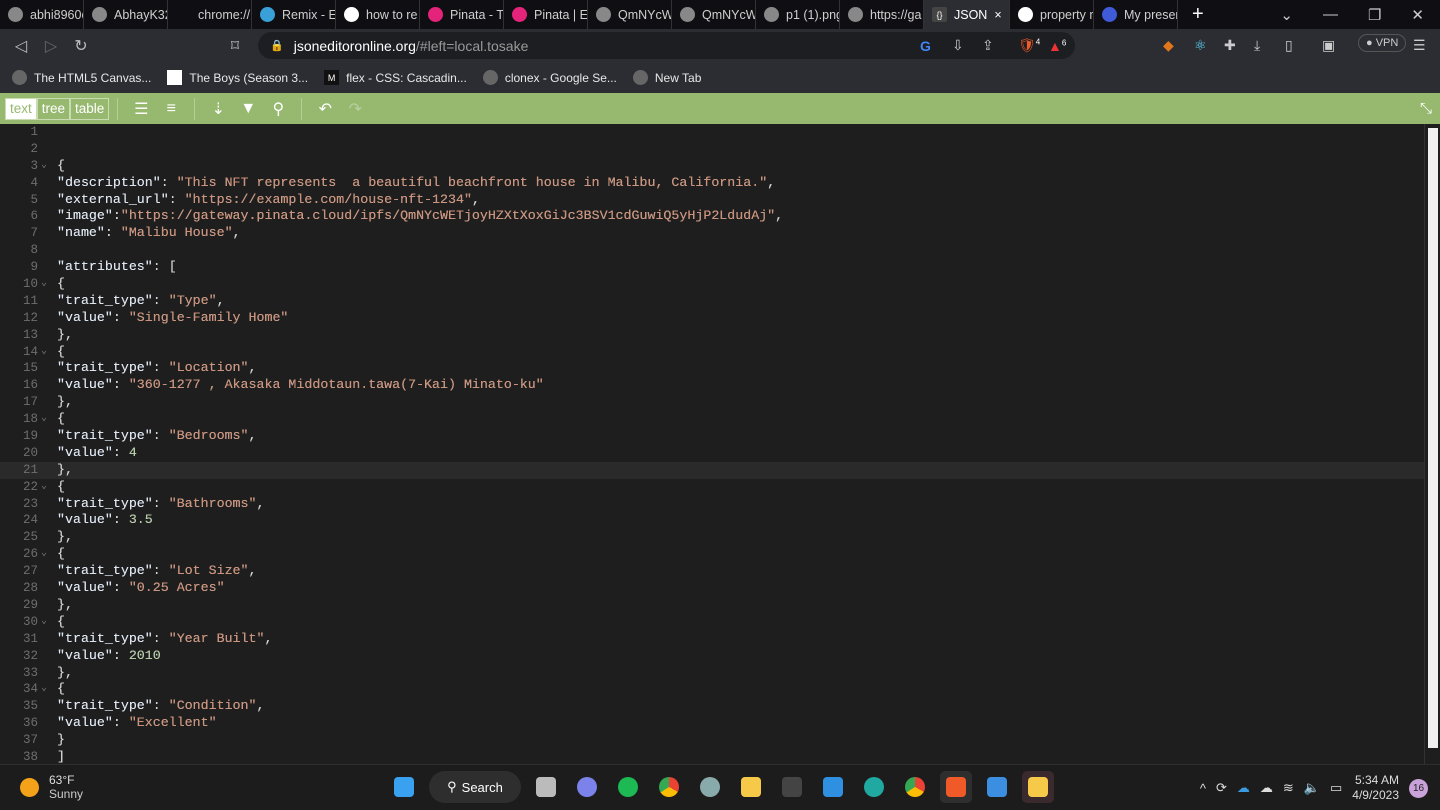  Describe the element at coordinates (997, 787) in the screenshot. I see `photos-icon` at that location.